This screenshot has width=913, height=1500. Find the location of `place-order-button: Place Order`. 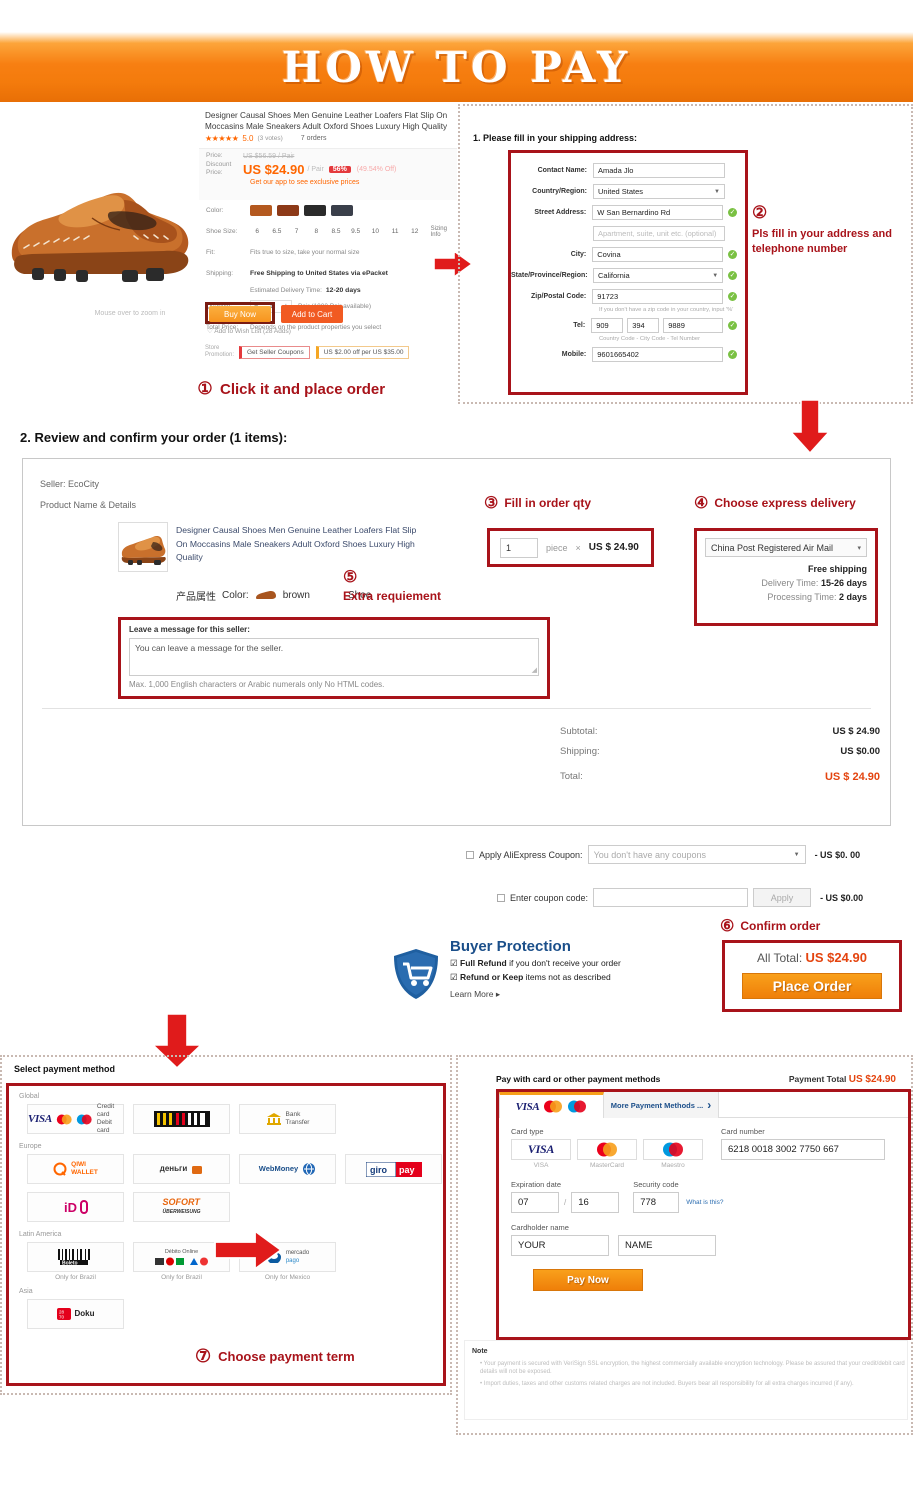

place-order-button: Place Order is located at coordinates (812, 986).